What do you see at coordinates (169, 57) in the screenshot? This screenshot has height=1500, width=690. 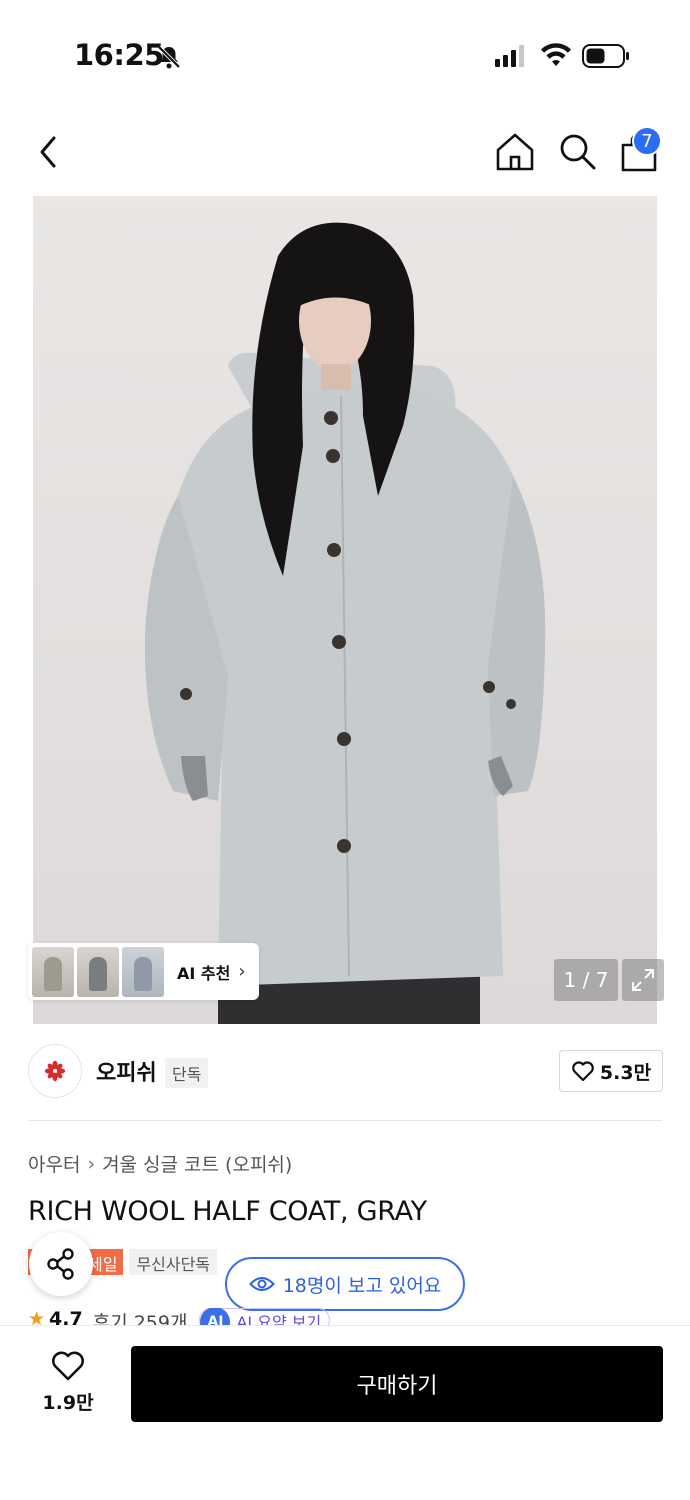 I see `bell-muted-icon` at bounding box center [169, 57].